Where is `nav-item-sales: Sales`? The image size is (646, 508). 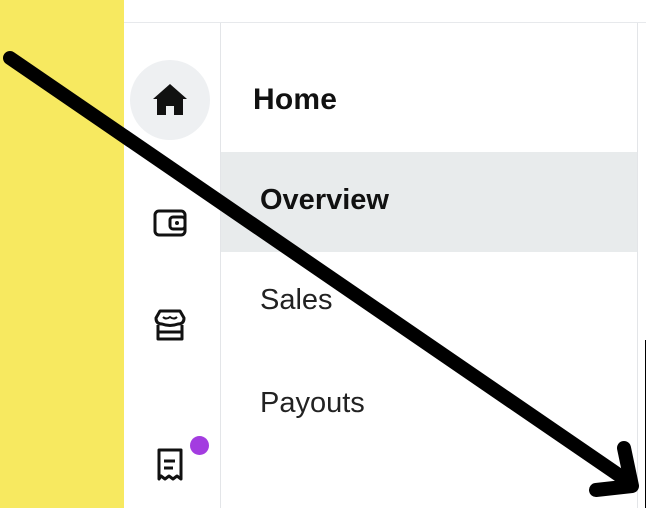 nav-item-sales: Sales is located at coordinates (429, 302).